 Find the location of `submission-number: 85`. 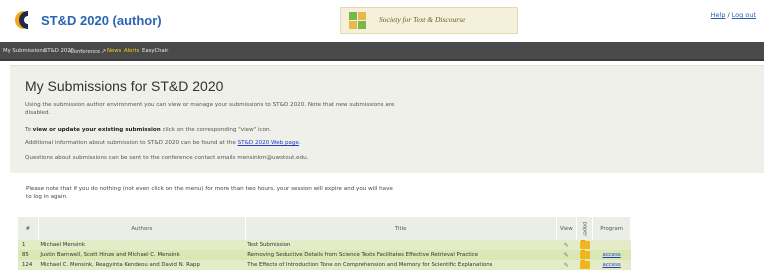

submission-number: 85 is located at coordinates (28, 255).